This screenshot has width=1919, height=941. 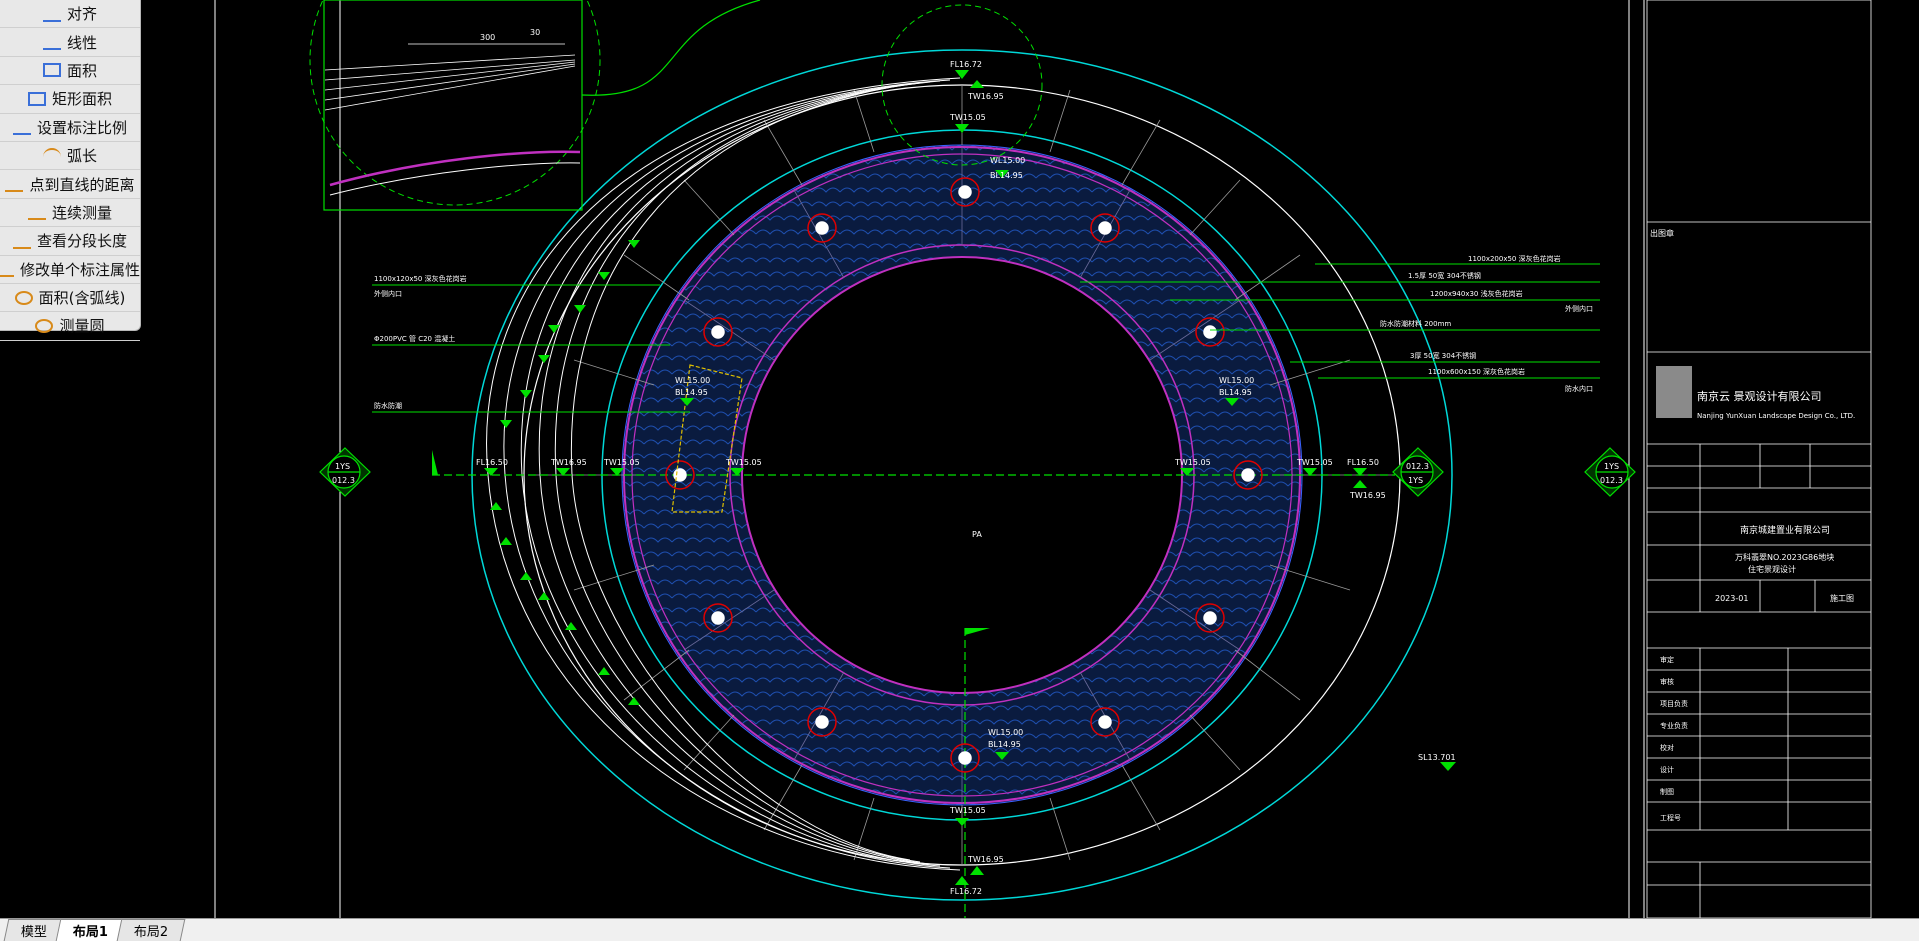 What do you see at coordinates (44, 325) in the screenshot?
I see `measure-circle-icon` at bounding box center [44, 325].